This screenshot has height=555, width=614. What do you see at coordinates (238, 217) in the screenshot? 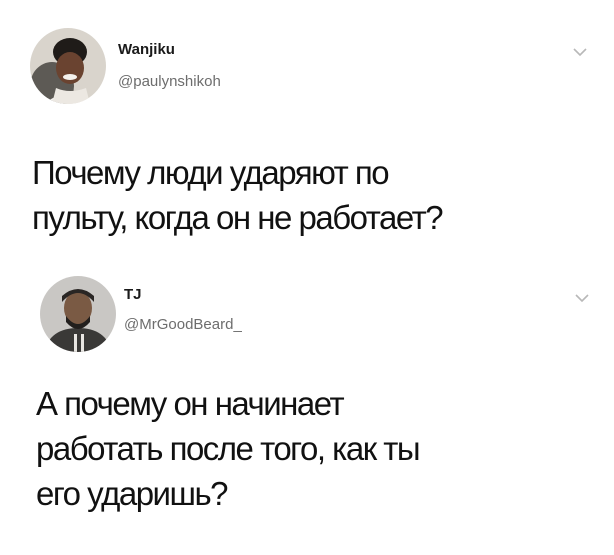
I see `tweet-text-line: пульту, когда он не работает?` at bounding box center [238, 217].